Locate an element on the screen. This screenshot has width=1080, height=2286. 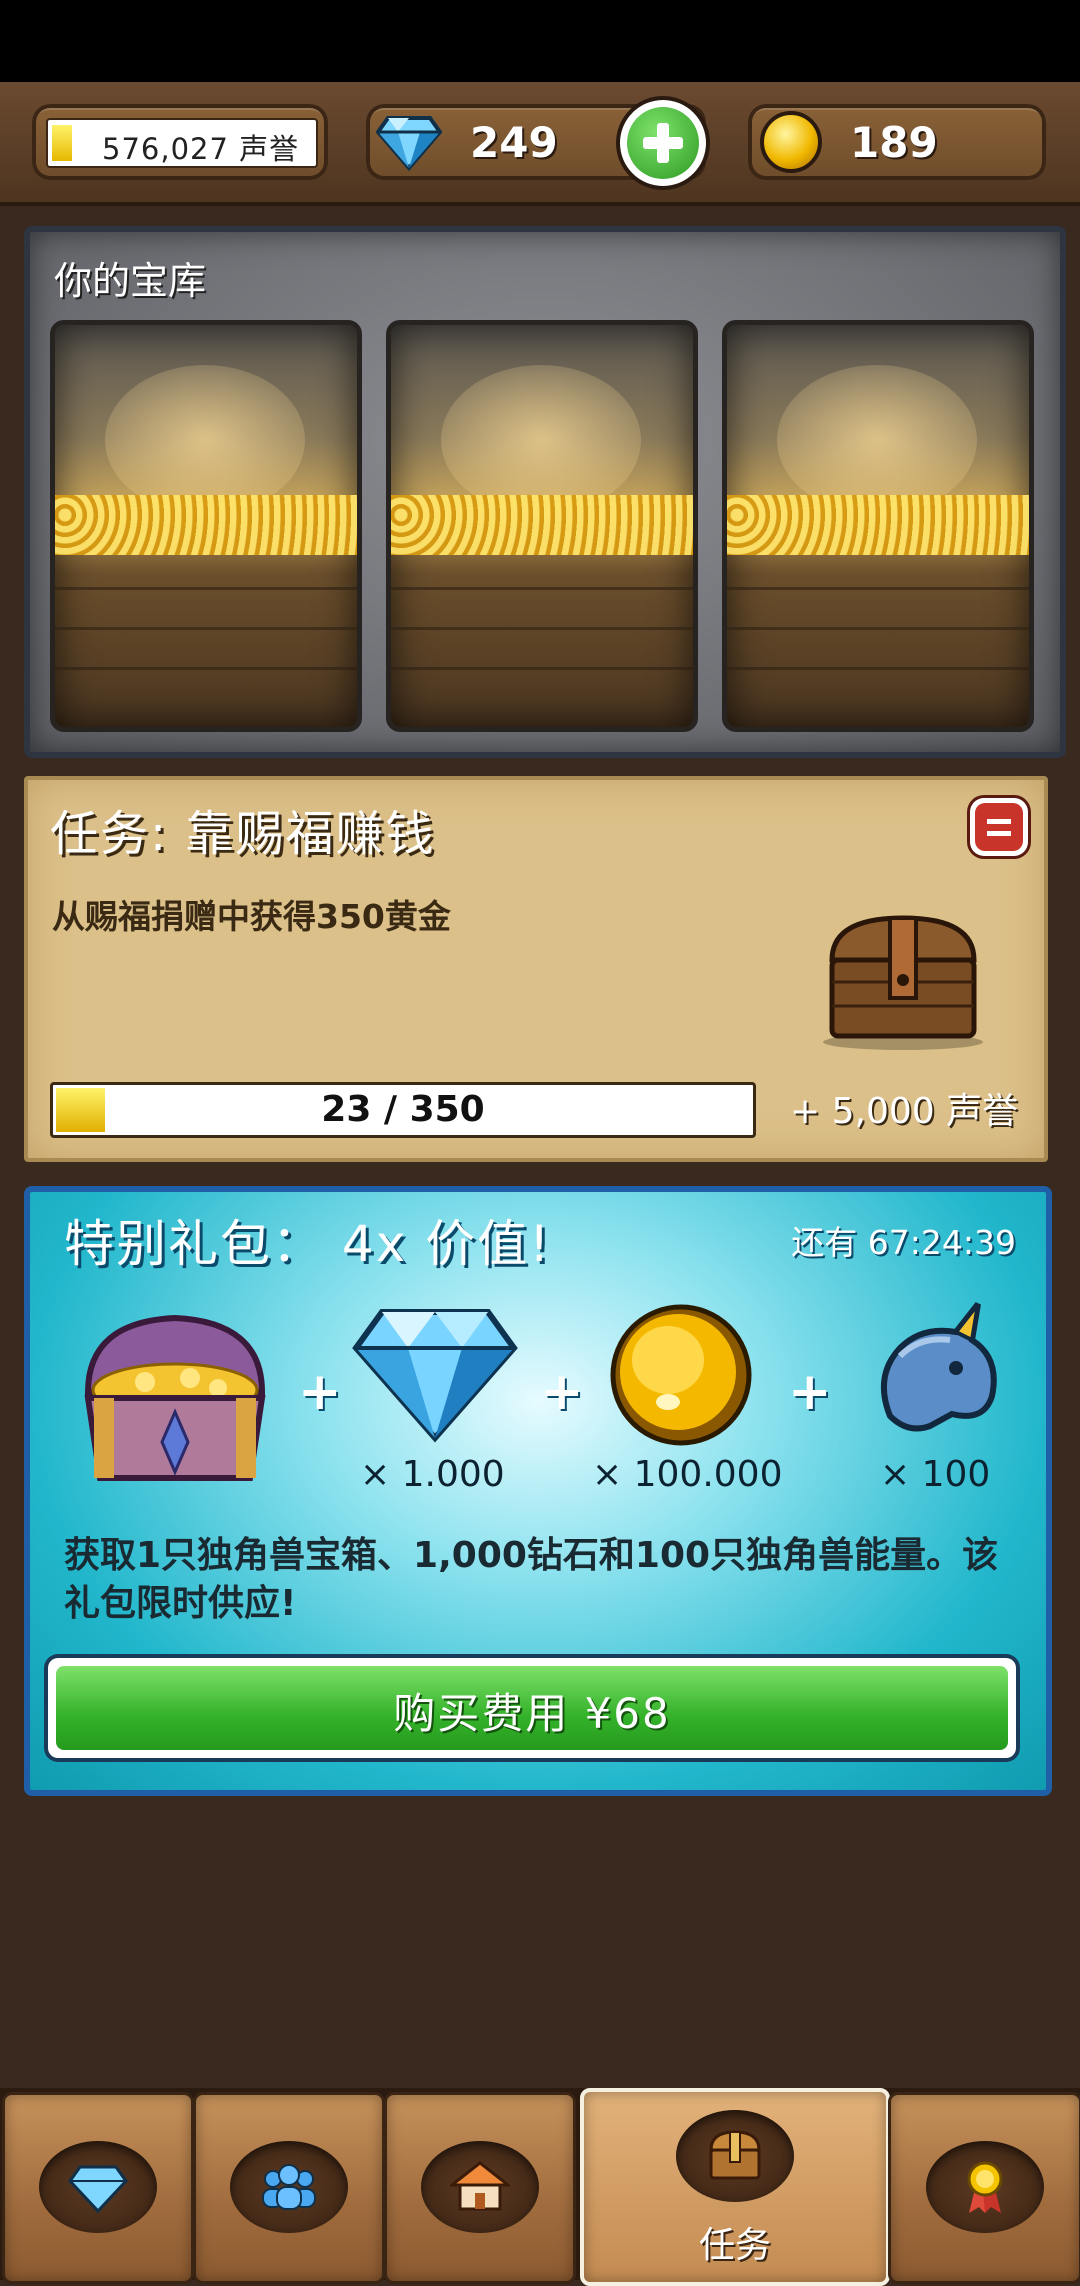
people-icon is located at coordinates (289, 2187).